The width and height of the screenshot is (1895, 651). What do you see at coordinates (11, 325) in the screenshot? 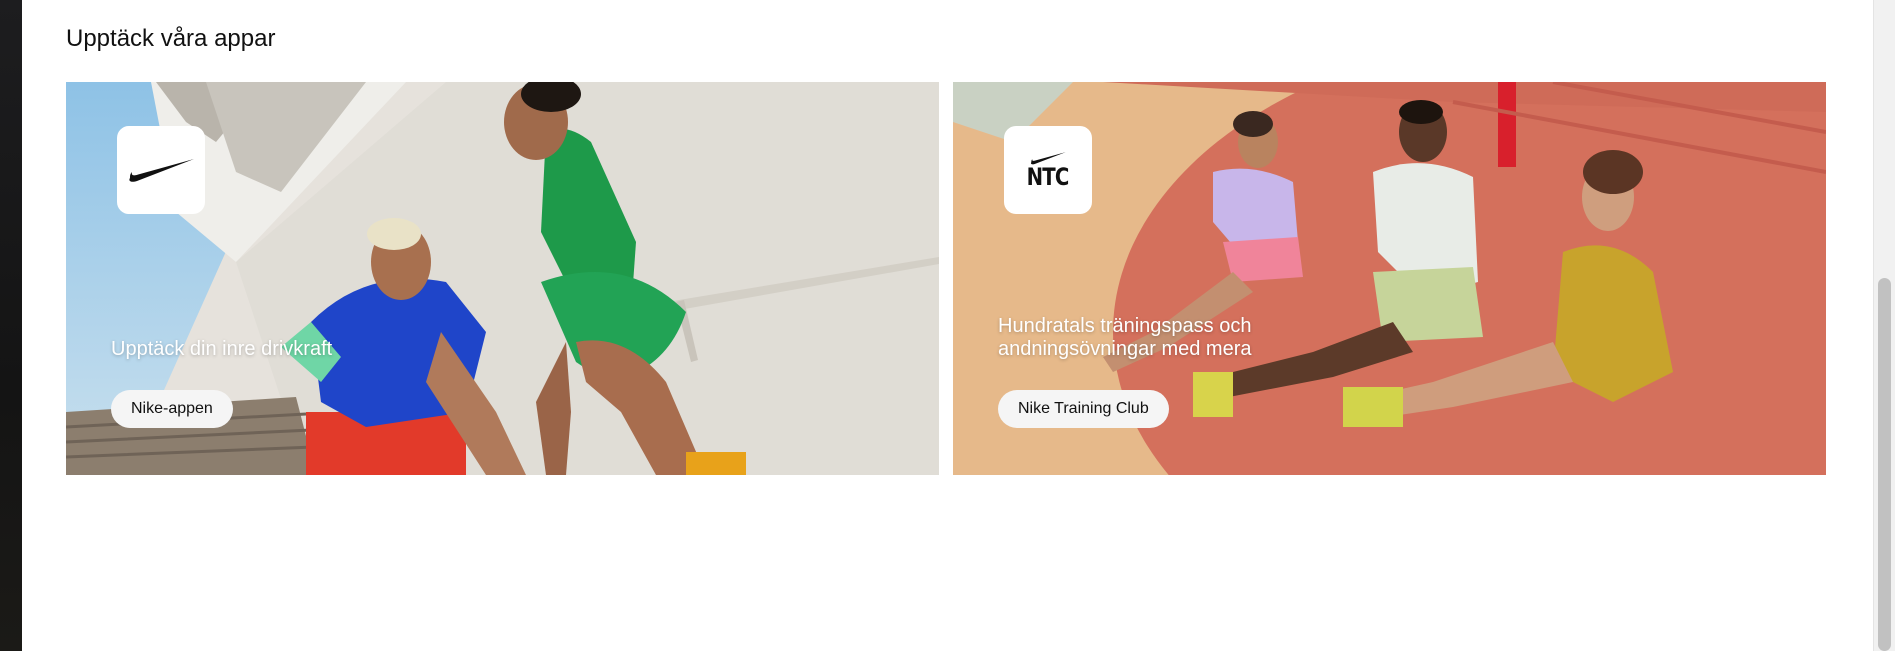
I see `left-window-edge` at bounding box center [11, 325].